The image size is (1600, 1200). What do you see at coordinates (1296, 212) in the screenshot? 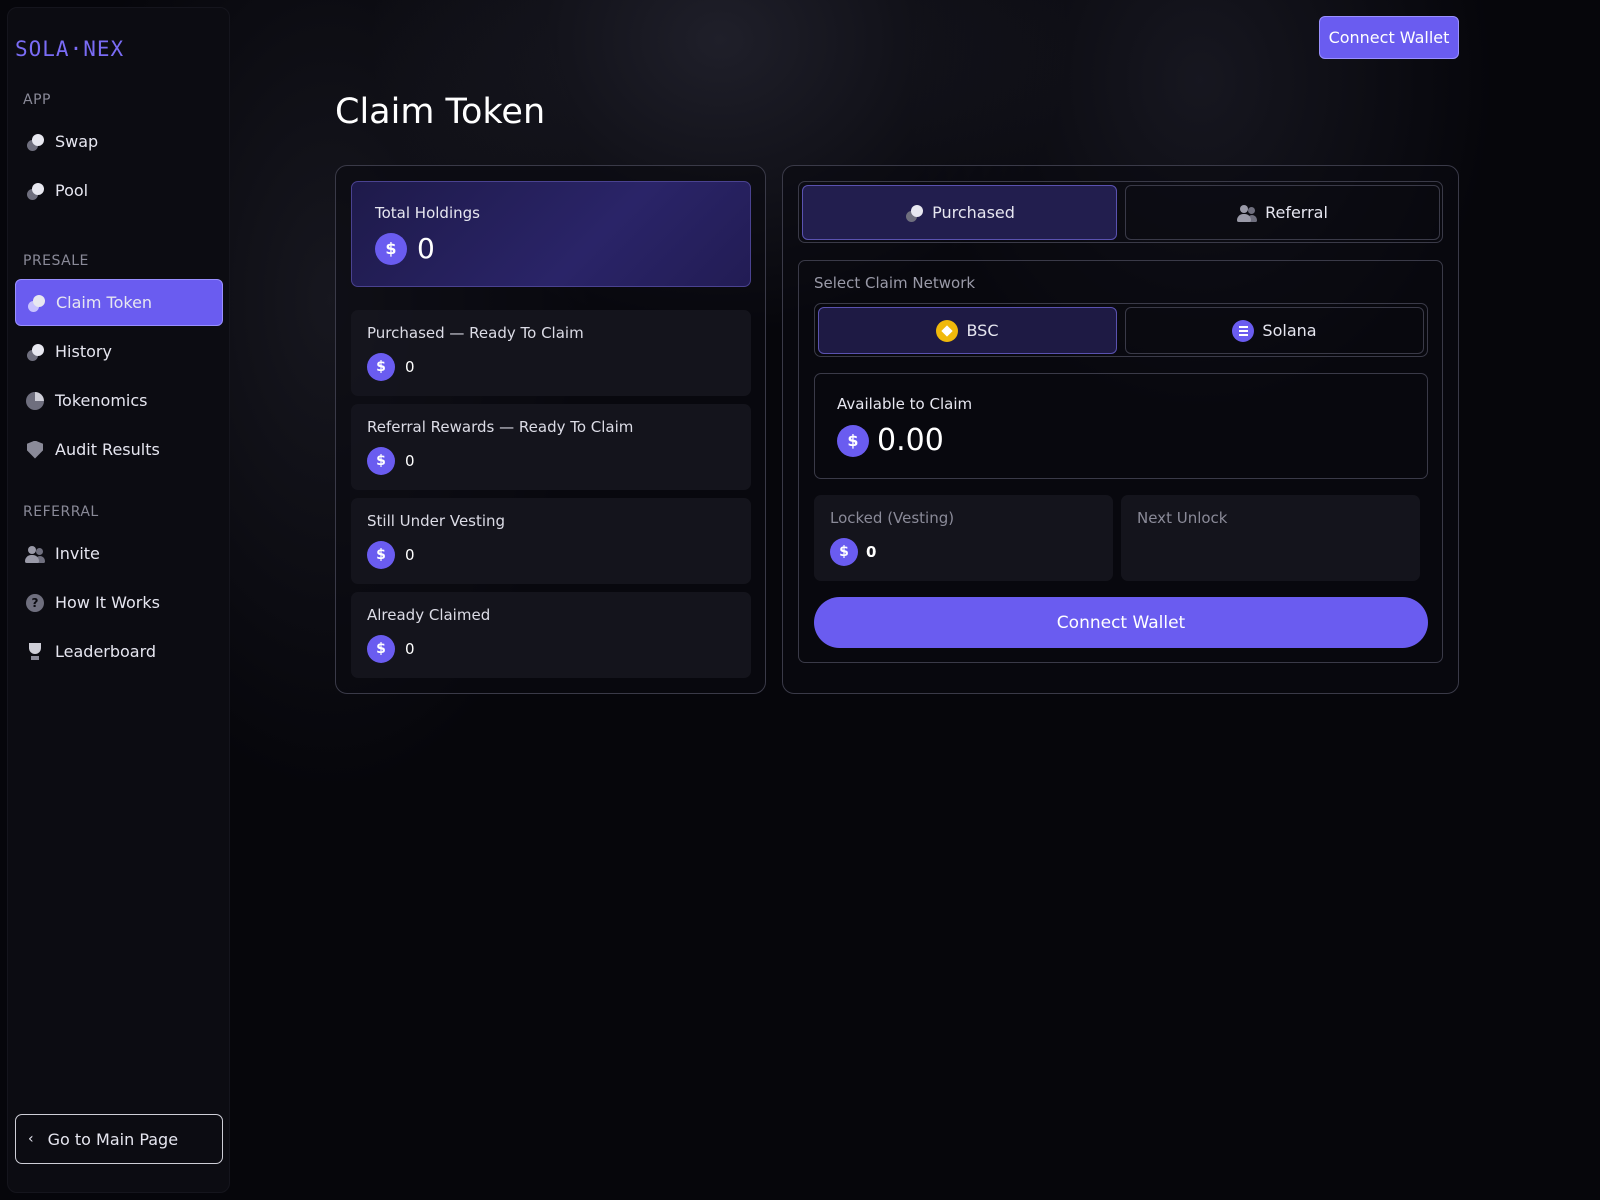
I see `tab-label: Referral` at bounding box center [1296, 212].